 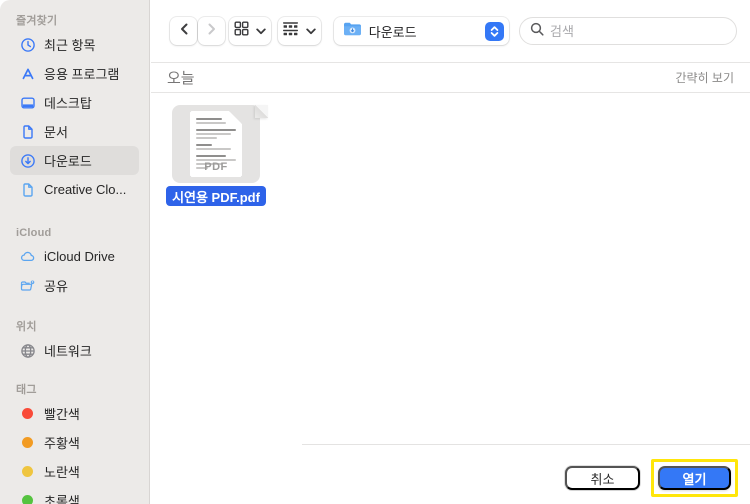 What do you see at coordinates (28, 351) in the screenshot?
I see `globe-icon` at bounding box center [28, 351].